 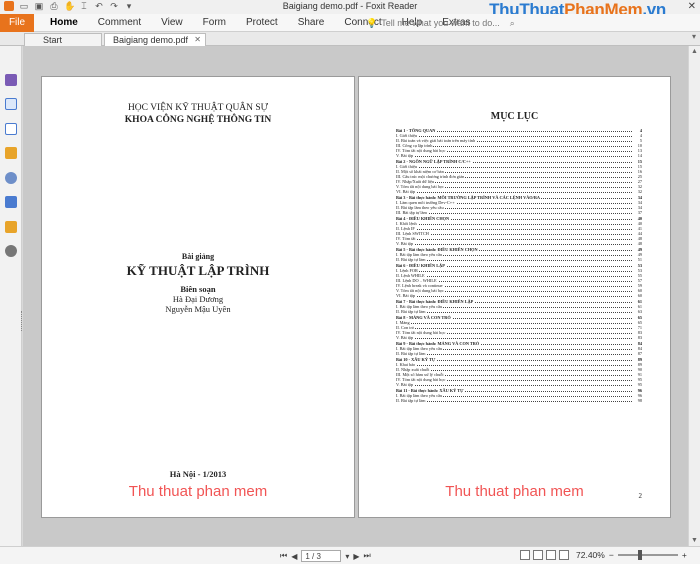 What do you see at coordinates (356, 556) in the screenshot?
I see `next-page-icon: ▶` at bounding box center [356, 556].